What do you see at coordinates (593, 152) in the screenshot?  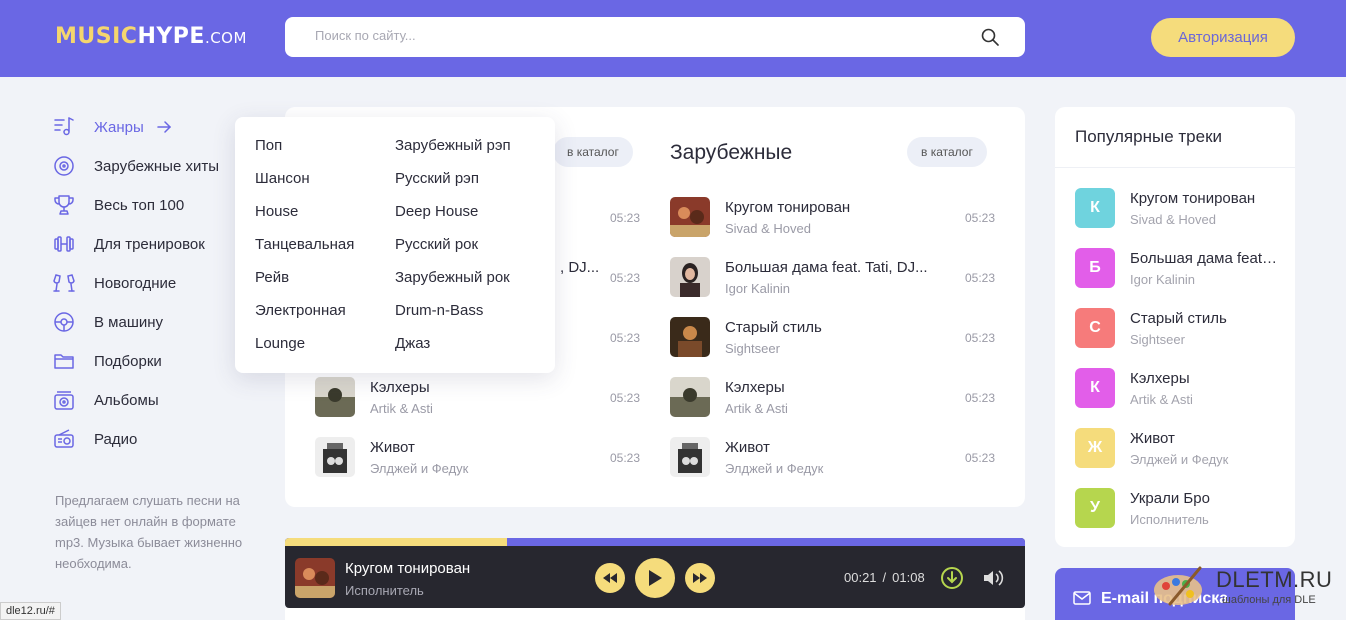 I see `left-catalog-button: в каталог` at bounding box center [593, 152].